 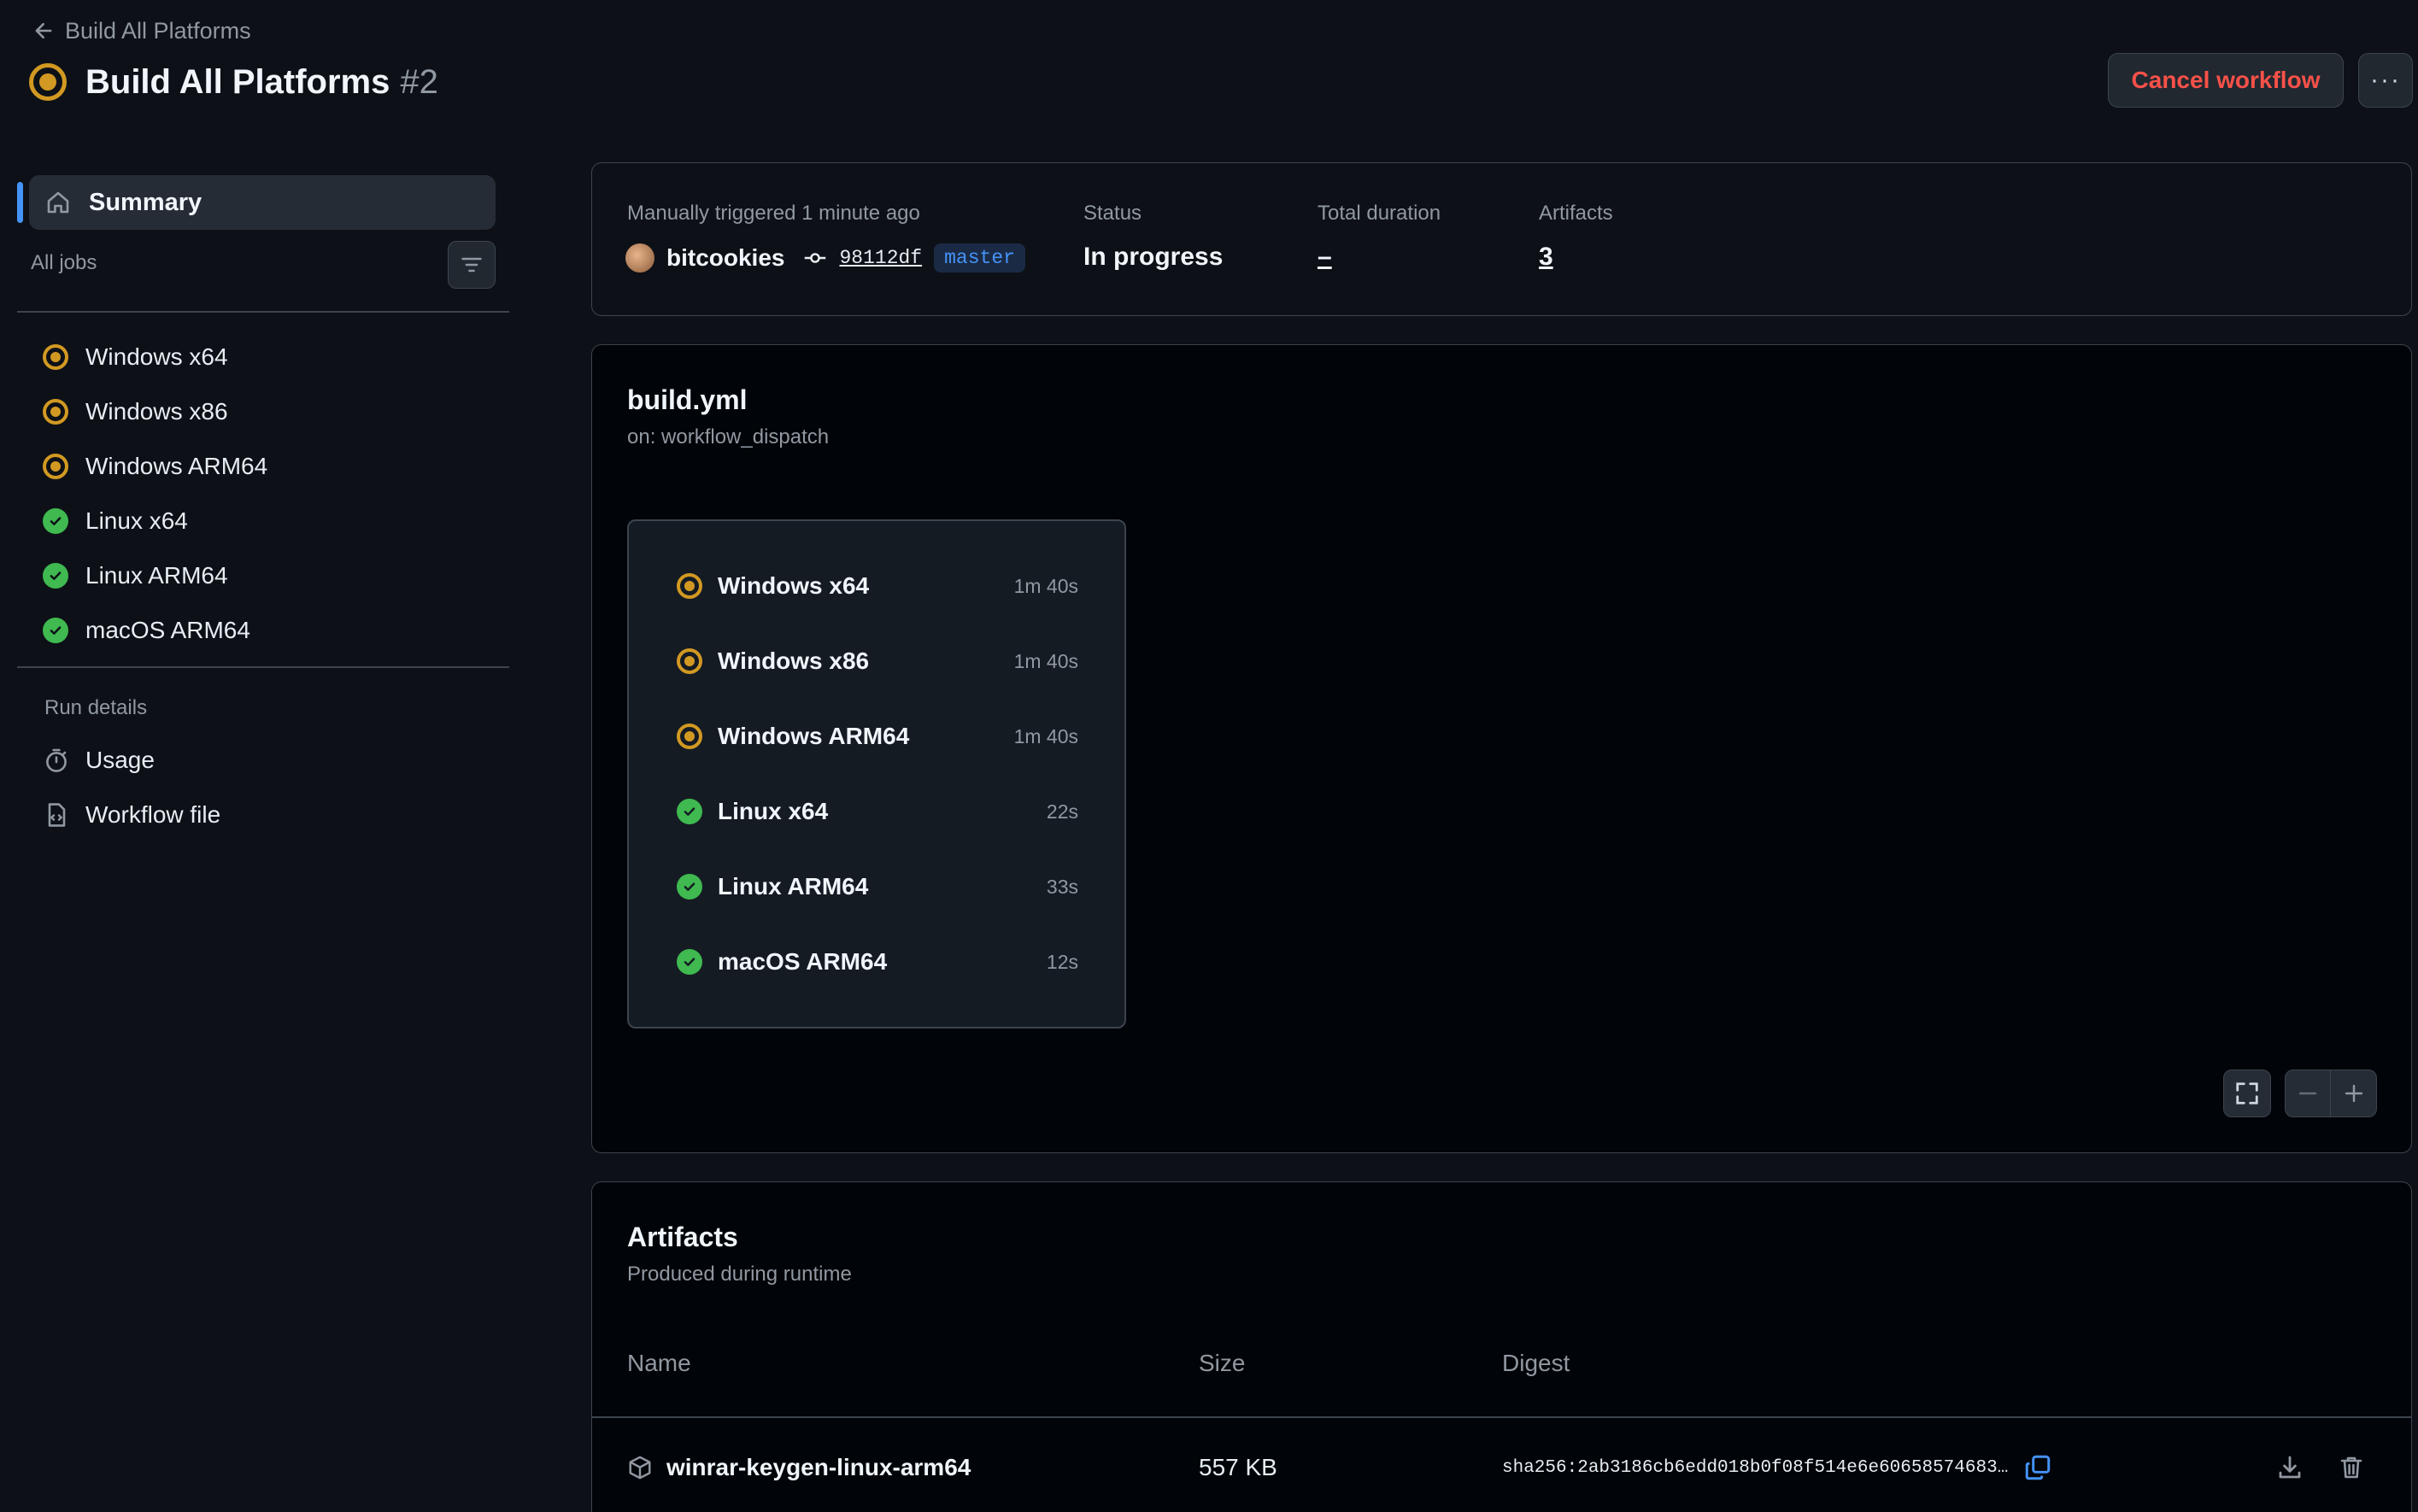 What do you see at coordinates (1380, 213) in the screenshot?
I see `duration-label: Total duration` at bounding box center [1380, 213].